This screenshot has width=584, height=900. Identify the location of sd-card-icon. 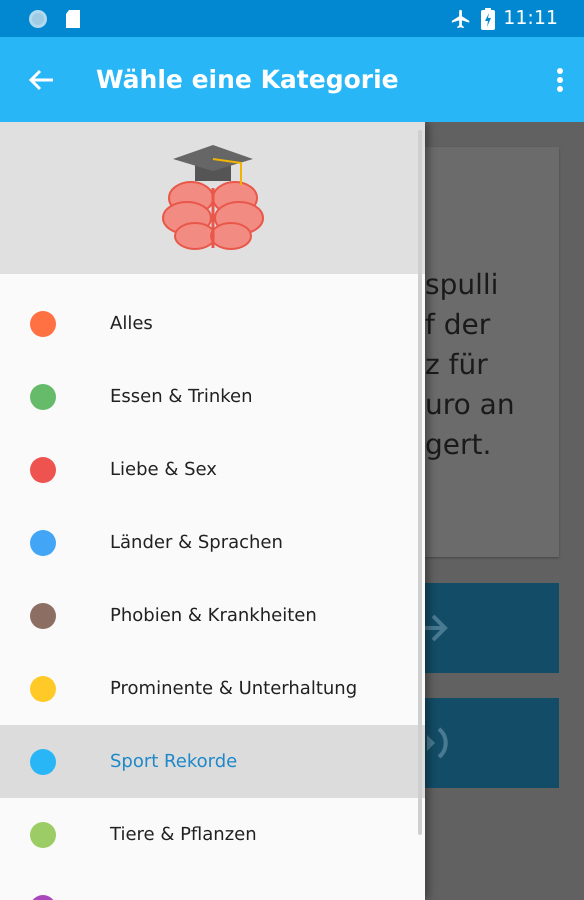
(73, 18).